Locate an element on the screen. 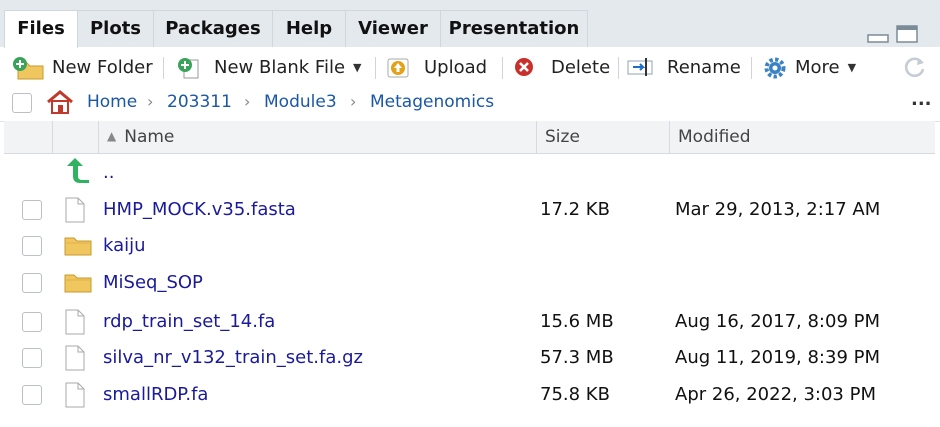  size-column-label: Size is located at coordinates (562, 137).